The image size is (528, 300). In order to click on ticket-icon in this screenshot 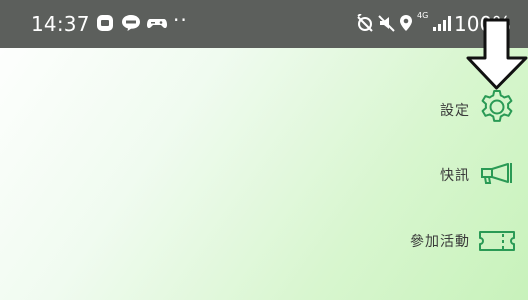, I will do `click(497, 241)`.